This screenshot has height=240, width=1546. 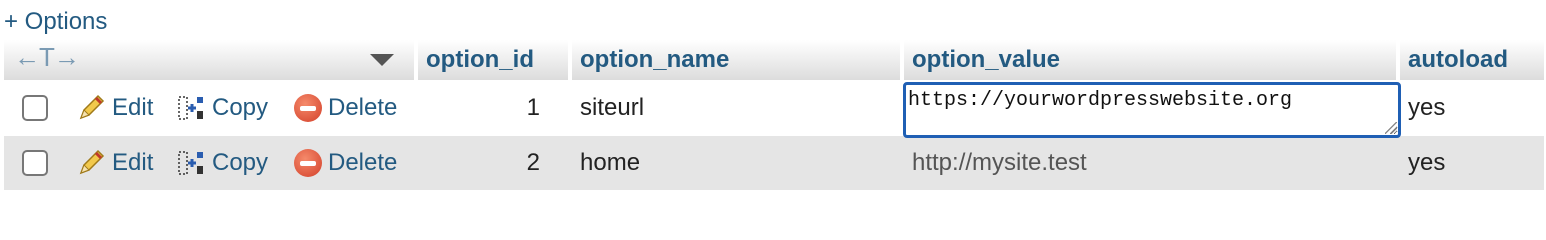 I want to click on column-controls-header: ←T→, so click(x=211, y=60).